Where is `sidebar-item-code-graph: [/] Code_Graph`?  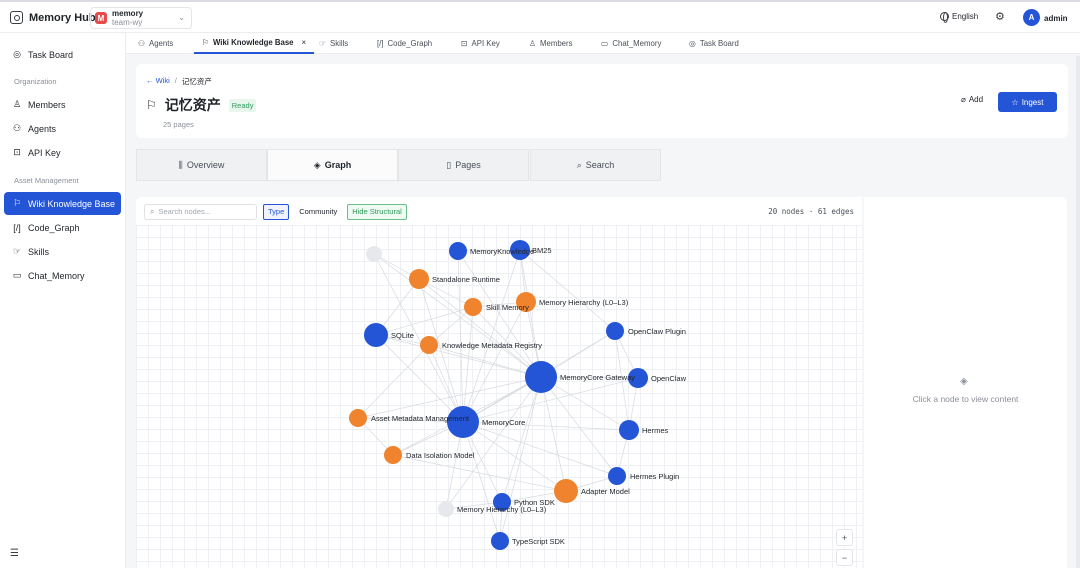
sidebar-item-code-graph: [/] Code_Graph is located at coordinates (62, 227).